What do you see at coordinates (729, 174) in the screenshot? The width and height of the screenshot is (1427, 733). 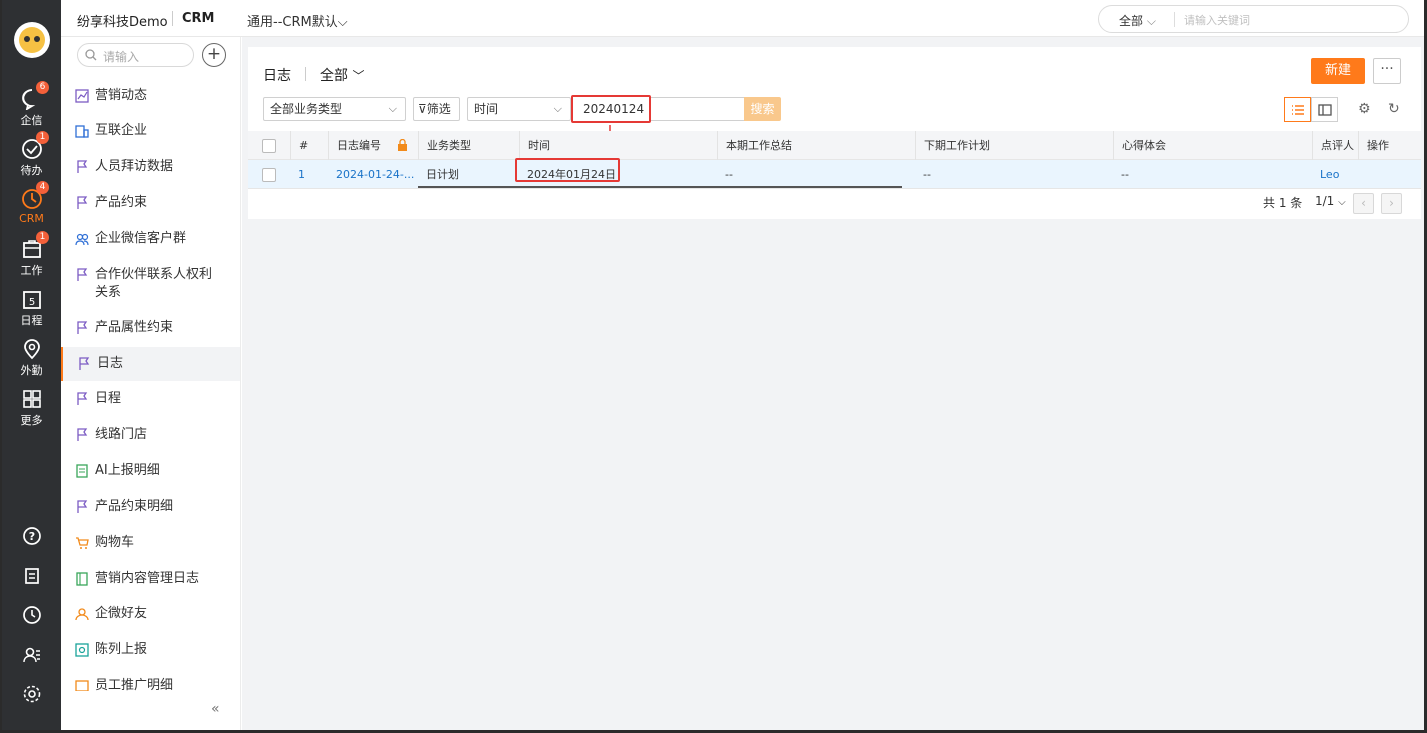 I see `row-summary: --` at bounding box center [729, 174].